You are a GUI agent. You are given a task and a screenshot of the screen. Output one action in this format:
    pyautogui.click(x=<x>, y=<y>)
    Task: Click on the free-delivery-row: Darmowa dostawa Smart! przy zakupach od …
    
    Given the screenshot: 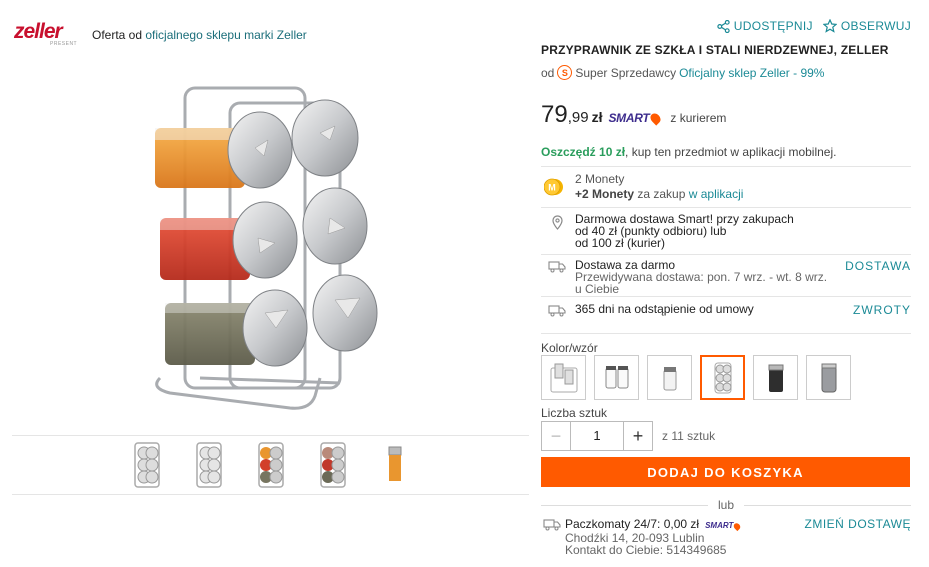 What is the action you would take?
    pyautogui.click(x=667, y=231)
    